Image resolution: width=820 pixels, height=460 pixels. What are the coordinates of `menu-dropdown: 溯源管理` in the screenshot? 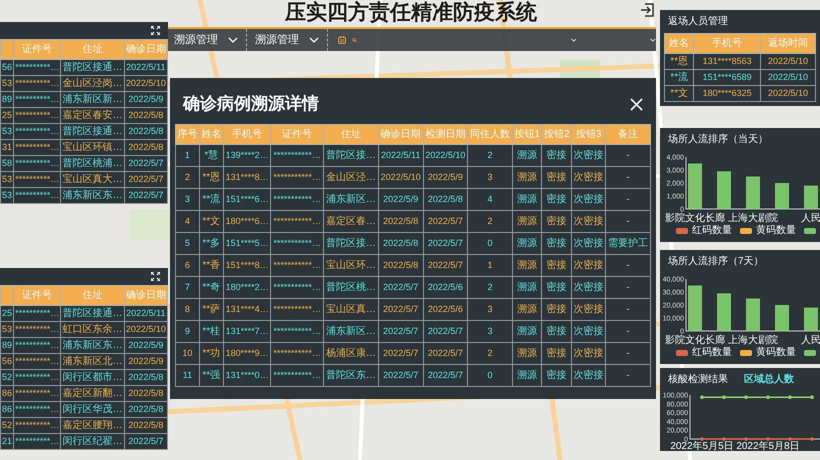 It's located at (287, 40).